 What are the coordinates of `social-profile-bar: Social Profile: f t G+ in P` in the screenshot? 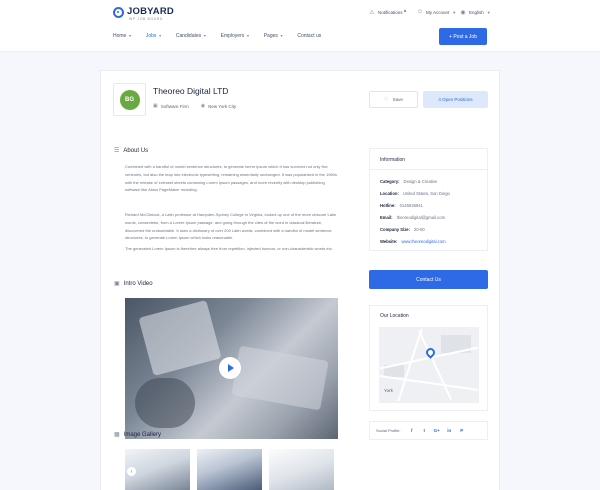 It's located at (428, 430).